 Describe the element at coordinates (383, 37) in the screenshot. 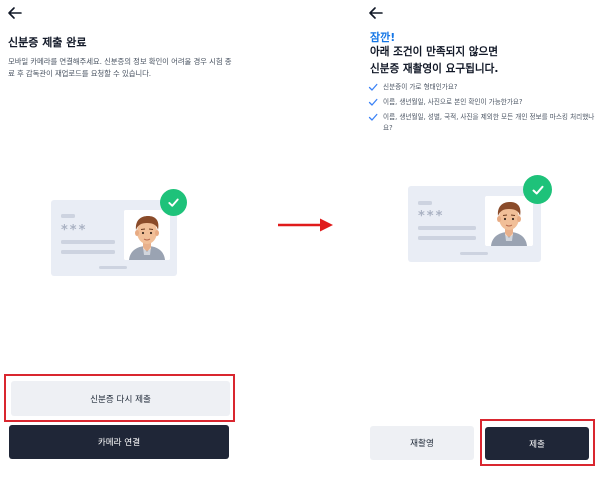

I see `alert-word: 잠깐!` at that location.